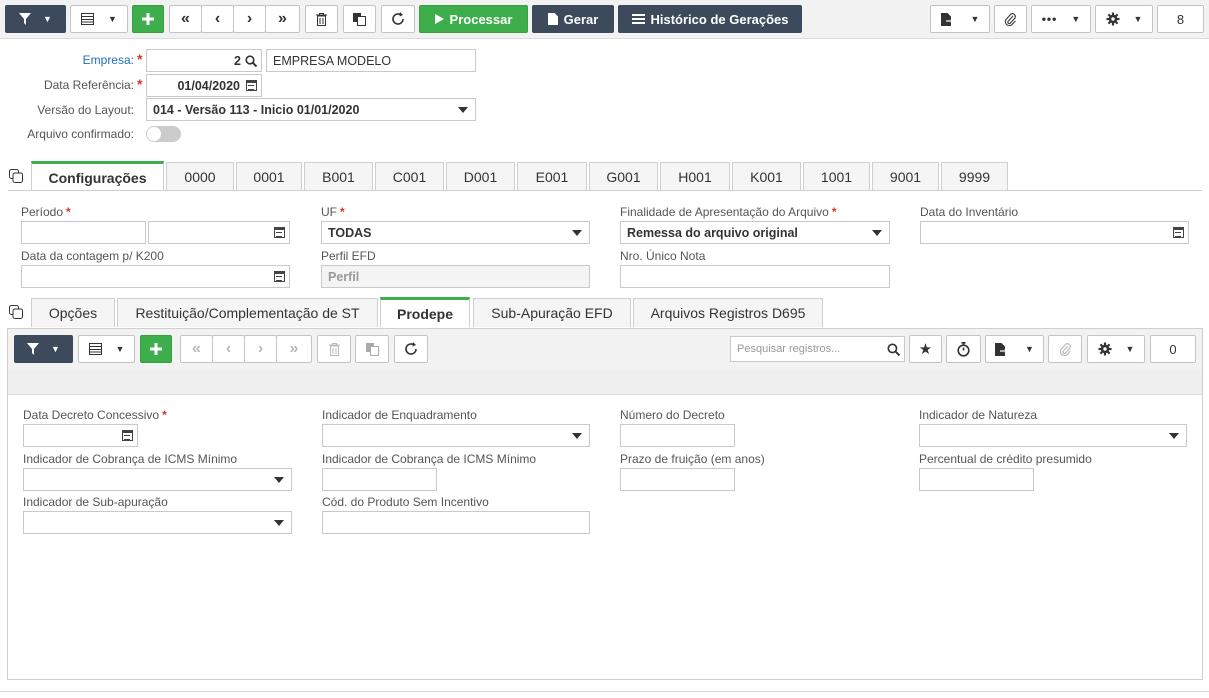 This screenshot has height=698, width=1209. What do you see at coordinates (83, 232) in the screenshot?
I see `periodo-inicio-input` at bounding box center [83, 232].